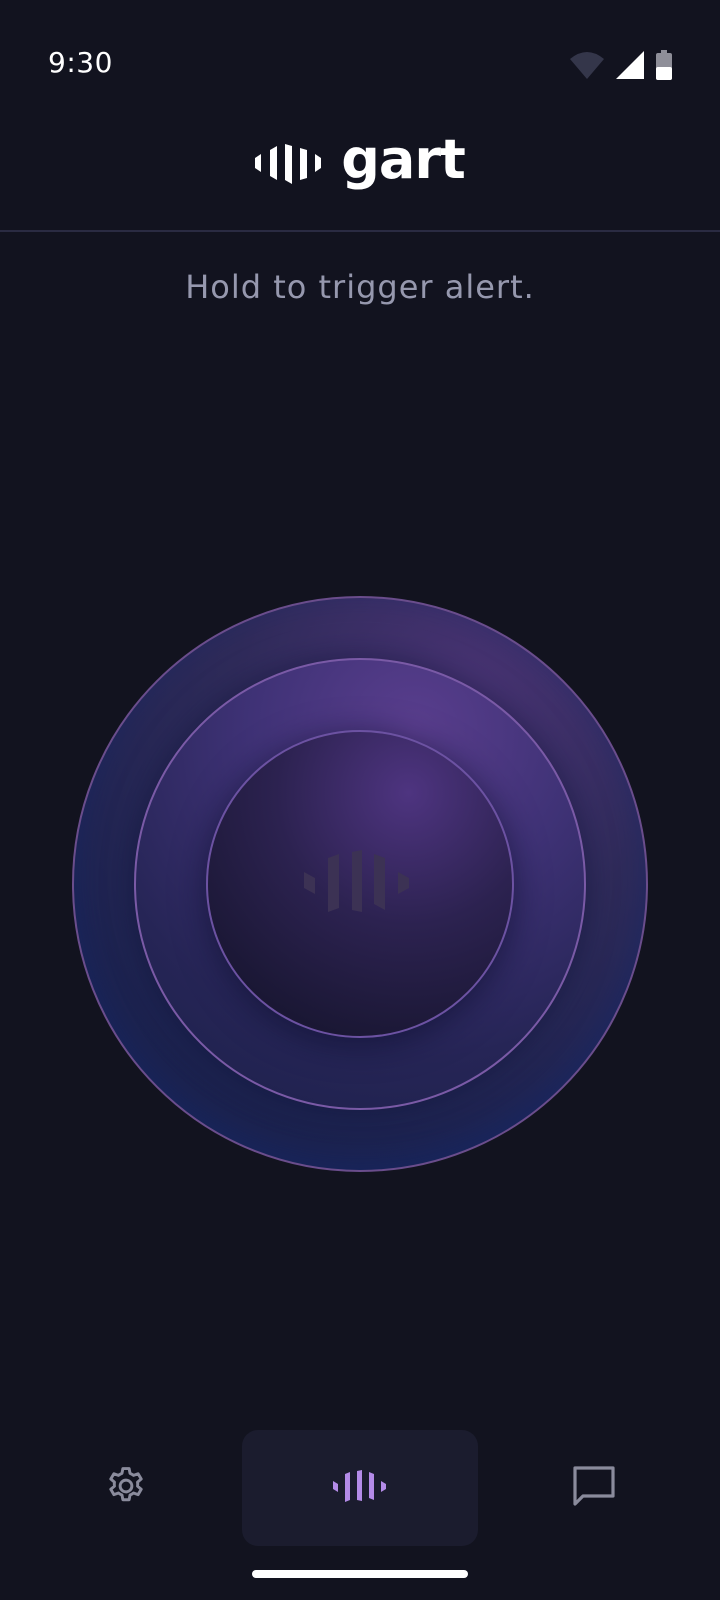 The image size is (720, 1600). I want to click on instruction-text: Hold to trigger alert., so click(360, 287).